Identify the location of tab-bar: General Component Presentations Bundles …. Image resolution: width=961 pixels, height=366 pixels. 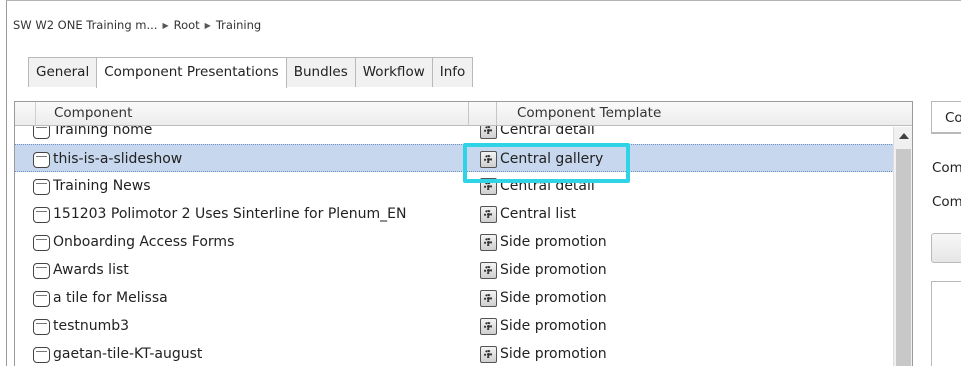
(251, 72).